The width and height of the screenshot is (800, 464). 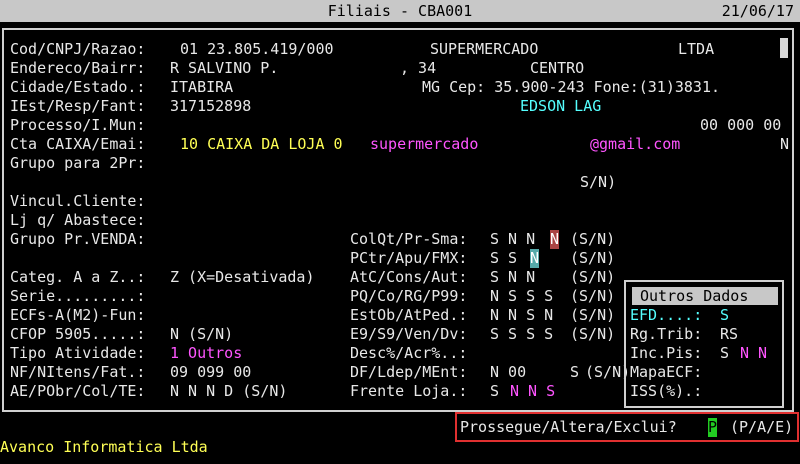 I want to click on endereco-field: R SALVINO P., so click(x=224, y=68).